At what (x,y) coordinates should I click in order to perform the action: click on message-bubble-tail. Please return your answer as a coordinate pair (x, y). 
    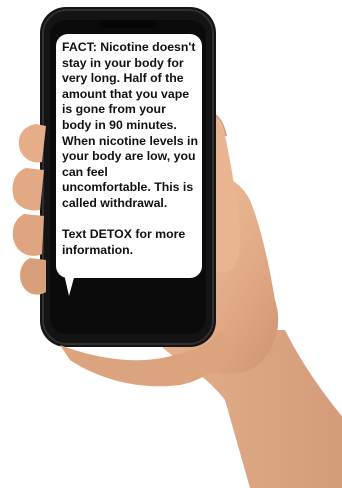
    Looking at the image, I should click on (69, 285).